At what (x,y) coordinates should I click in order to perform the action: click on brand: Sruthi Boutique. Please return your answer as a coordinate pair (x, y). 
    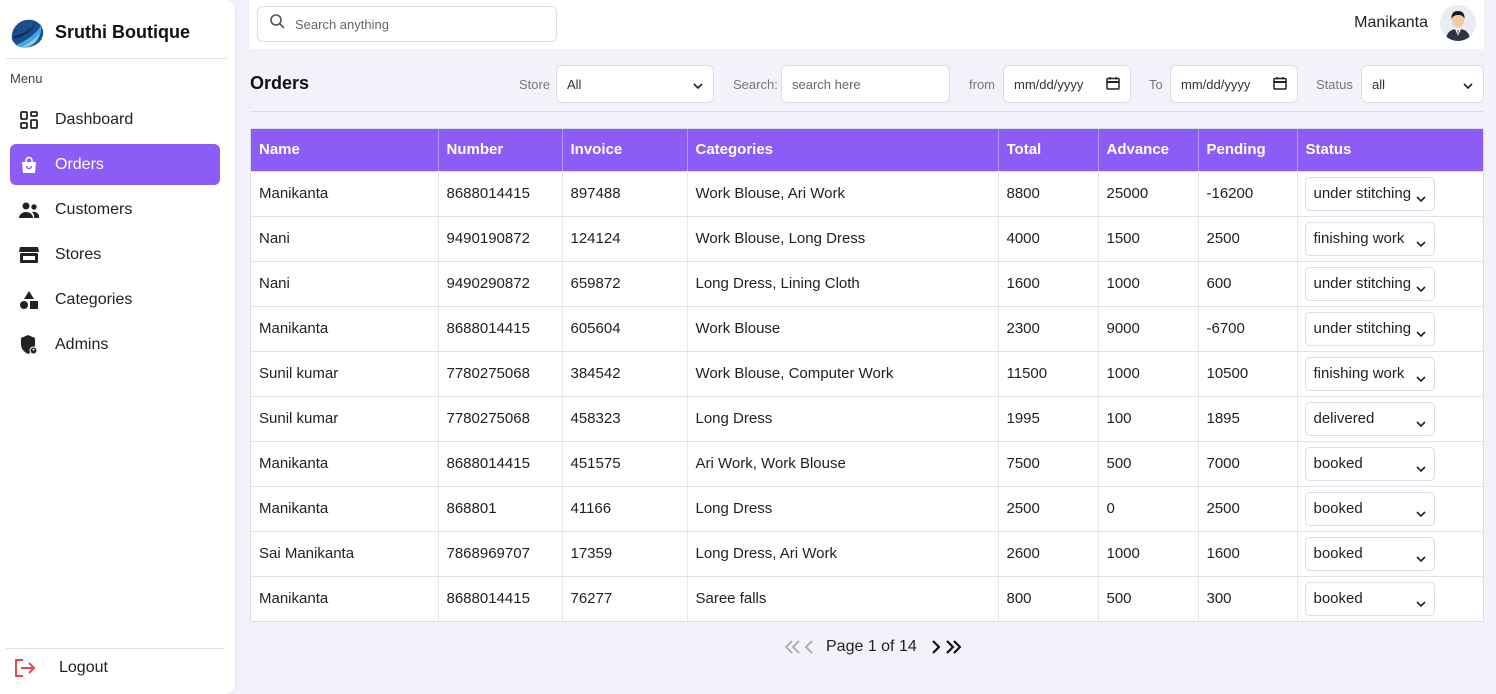
    Looking at the image, I should click on (99, 32).